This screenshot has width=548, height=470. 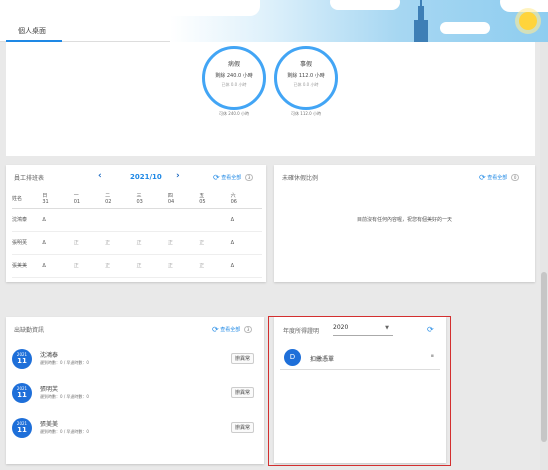 What do you see at coordinates (137, 265) in the screenshot?
I see `table-row: 張美美 Δ正正正正正Δ` at bounding box center [137, 265].